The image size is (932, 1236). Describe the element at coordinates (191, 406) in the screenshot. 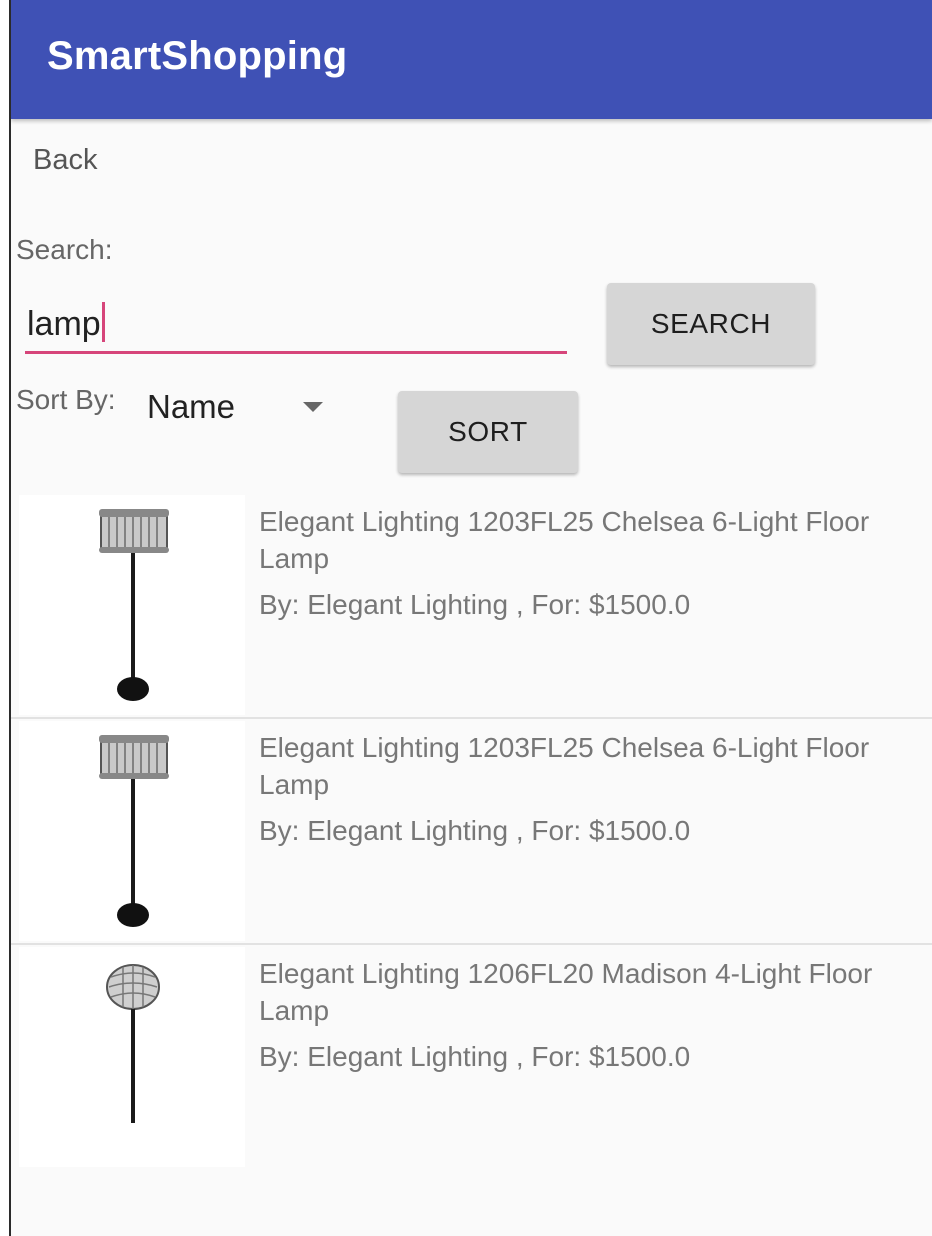

I see `sort-dropdown-value: Name` at that location.